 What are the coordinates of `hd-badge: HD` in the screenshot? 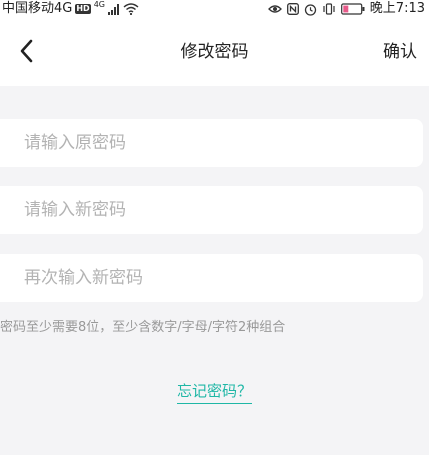 It's located at (83, 9).